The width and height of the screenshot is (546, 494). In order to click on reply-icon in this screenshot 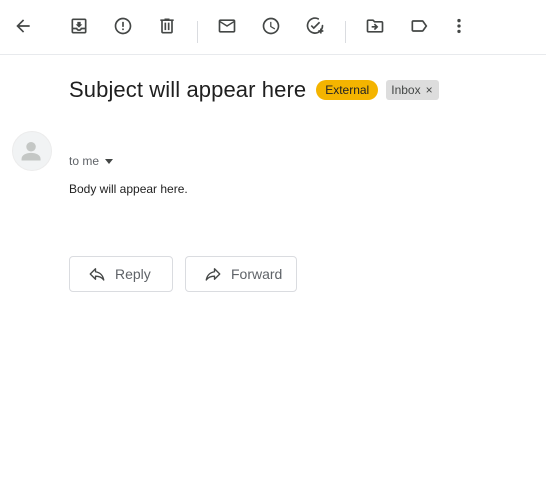, I will do `click(97, 274)`.